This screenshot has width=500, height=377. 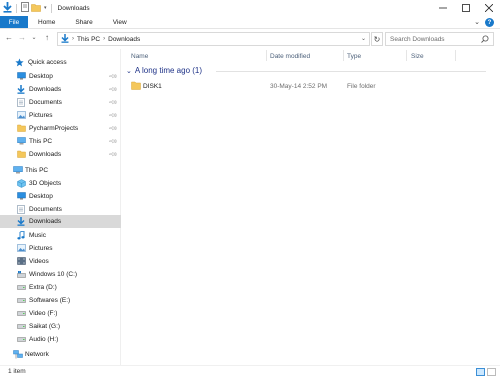 I want to click on nav-item-drive-g: Saikat (G:), so click(x=60, y=326).